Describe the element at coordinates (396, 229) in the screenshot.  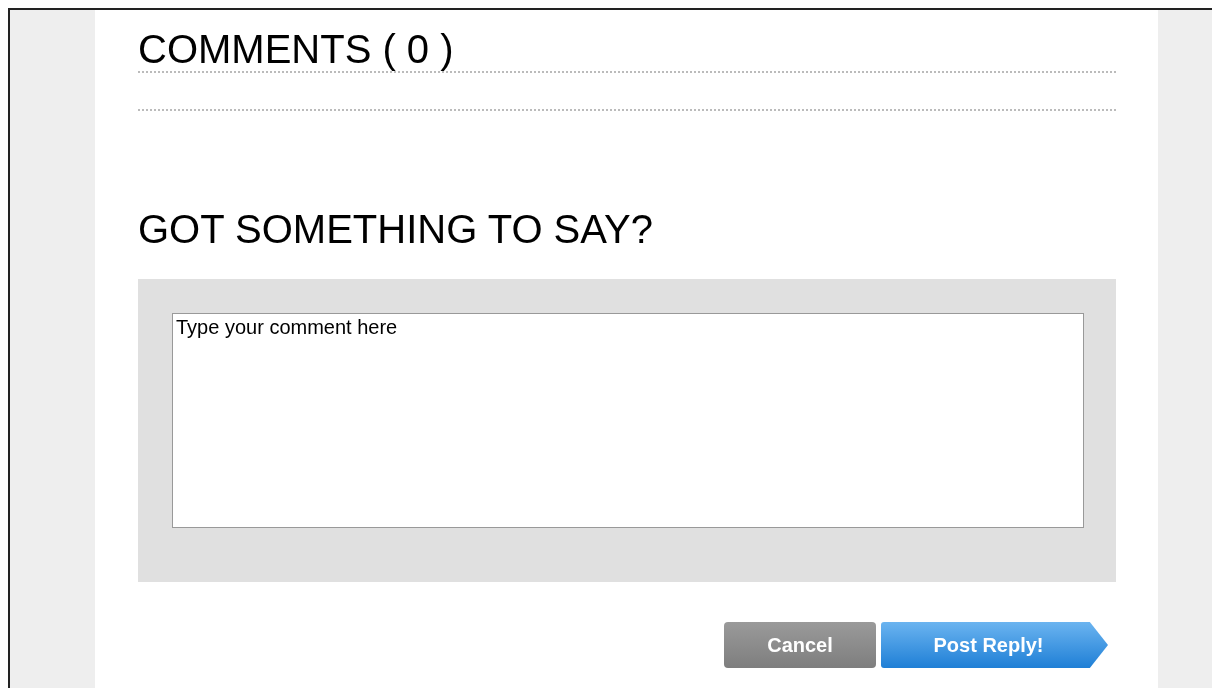
I see `form-heading: GOT SOMETHING TO SAY?` at that location.